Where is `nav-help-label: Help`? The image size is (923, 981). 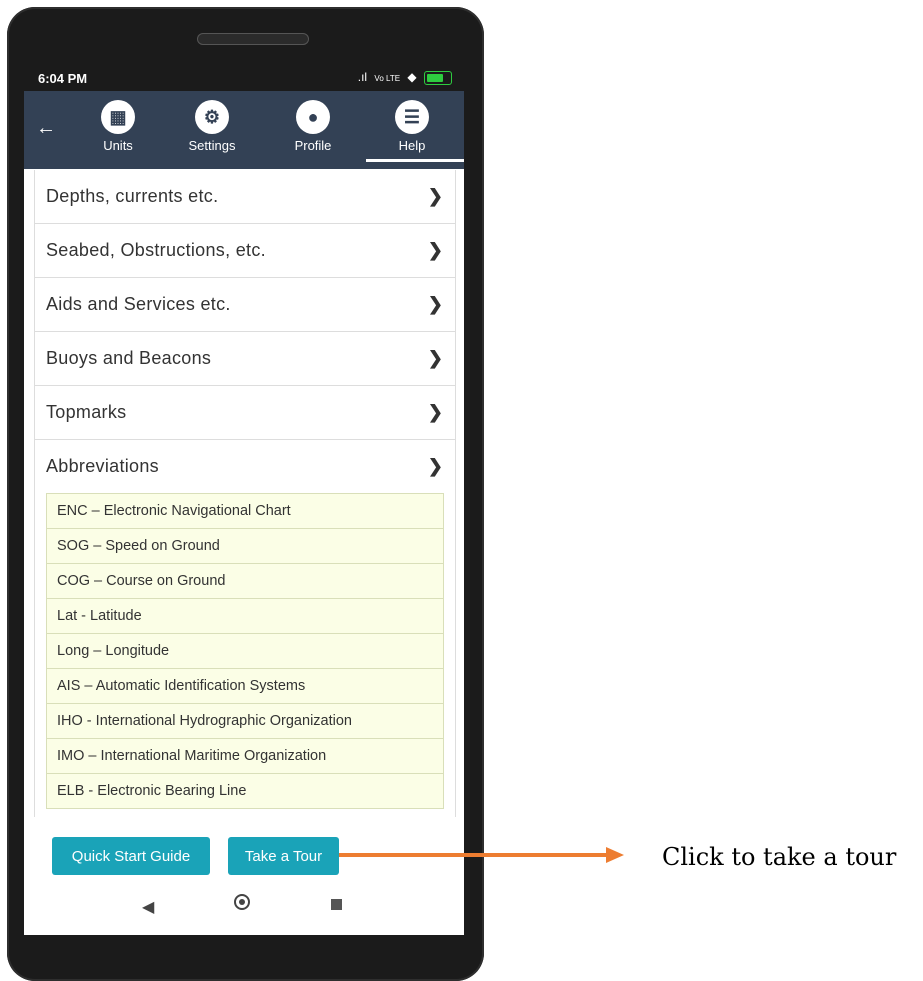
nav-help-label: Help is located at coordinates (412, 145).